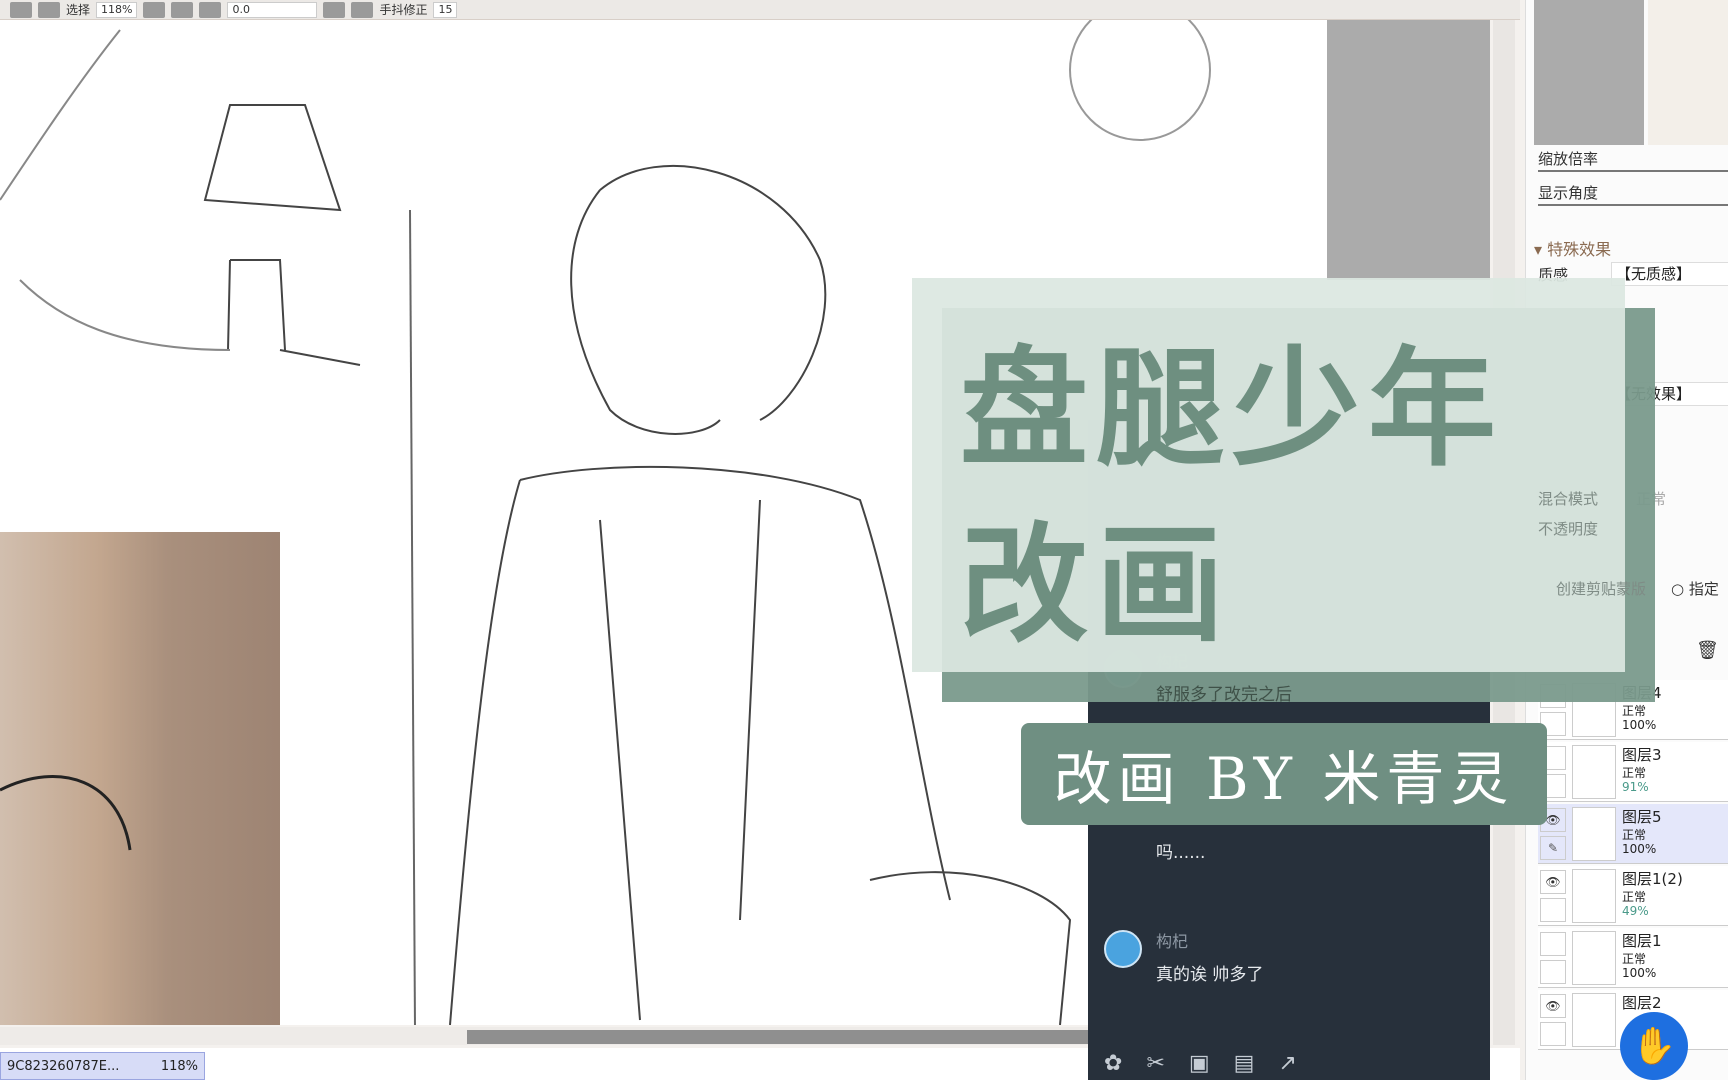 This screenshot has width=1728, height=1080. Describe the element at coordinates (1199, 1063) in the screenshot. I see `image-icon: ▣` at that location.